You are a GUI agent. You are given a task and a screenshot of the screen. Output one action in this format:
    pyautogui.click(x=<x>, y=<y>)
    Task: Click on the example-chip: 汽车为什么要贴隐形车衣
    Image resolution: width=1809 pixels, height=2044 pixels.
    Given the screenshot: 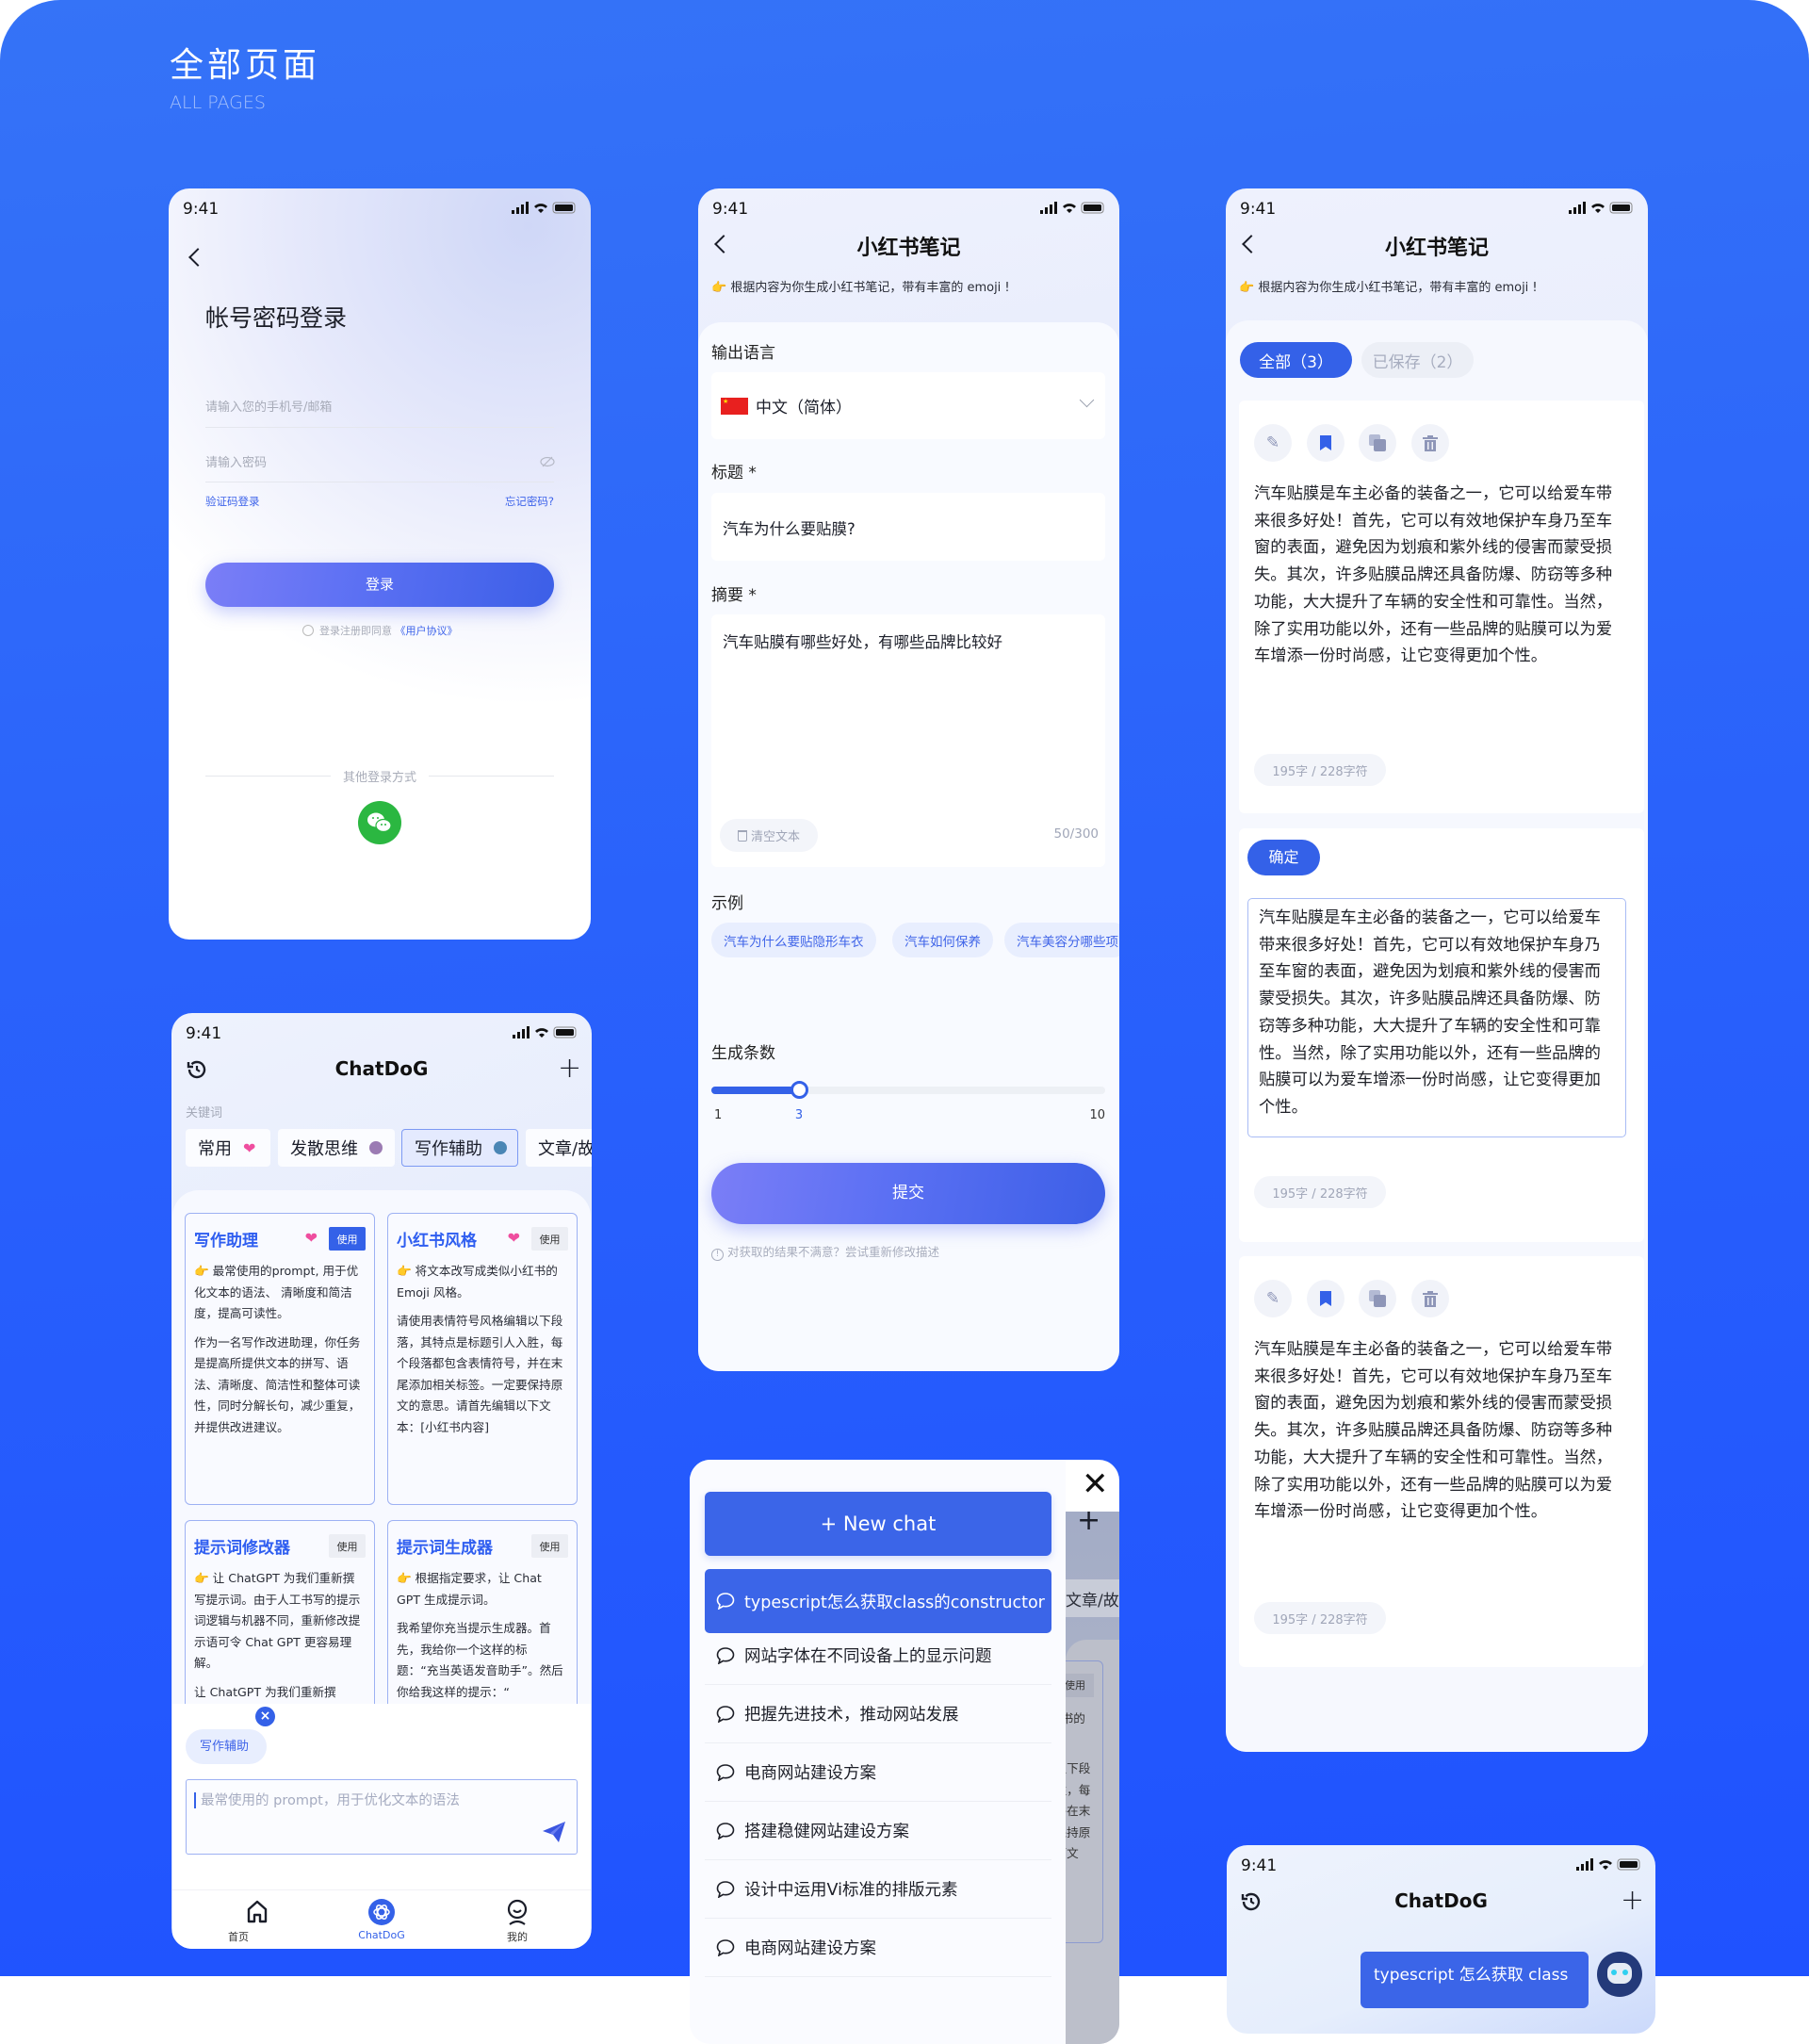 What is the action you would take?
    pyautogui.click(x=793, y=940)
    